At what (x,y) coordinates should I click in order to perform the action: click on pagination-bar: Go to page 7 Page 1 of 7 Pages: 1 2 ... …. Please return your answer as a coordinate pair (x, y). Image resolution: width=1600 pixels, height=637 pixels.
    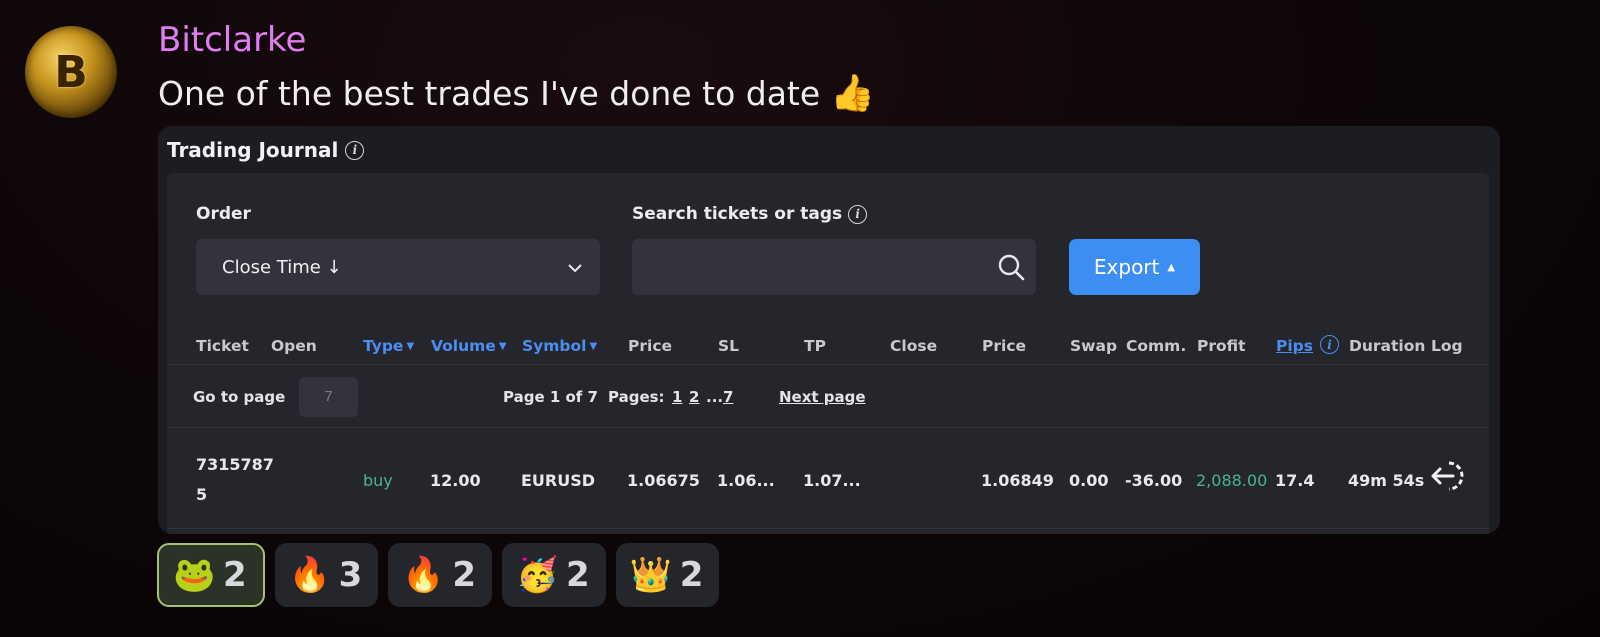
    Looking at the image, I should click on (828, 397).